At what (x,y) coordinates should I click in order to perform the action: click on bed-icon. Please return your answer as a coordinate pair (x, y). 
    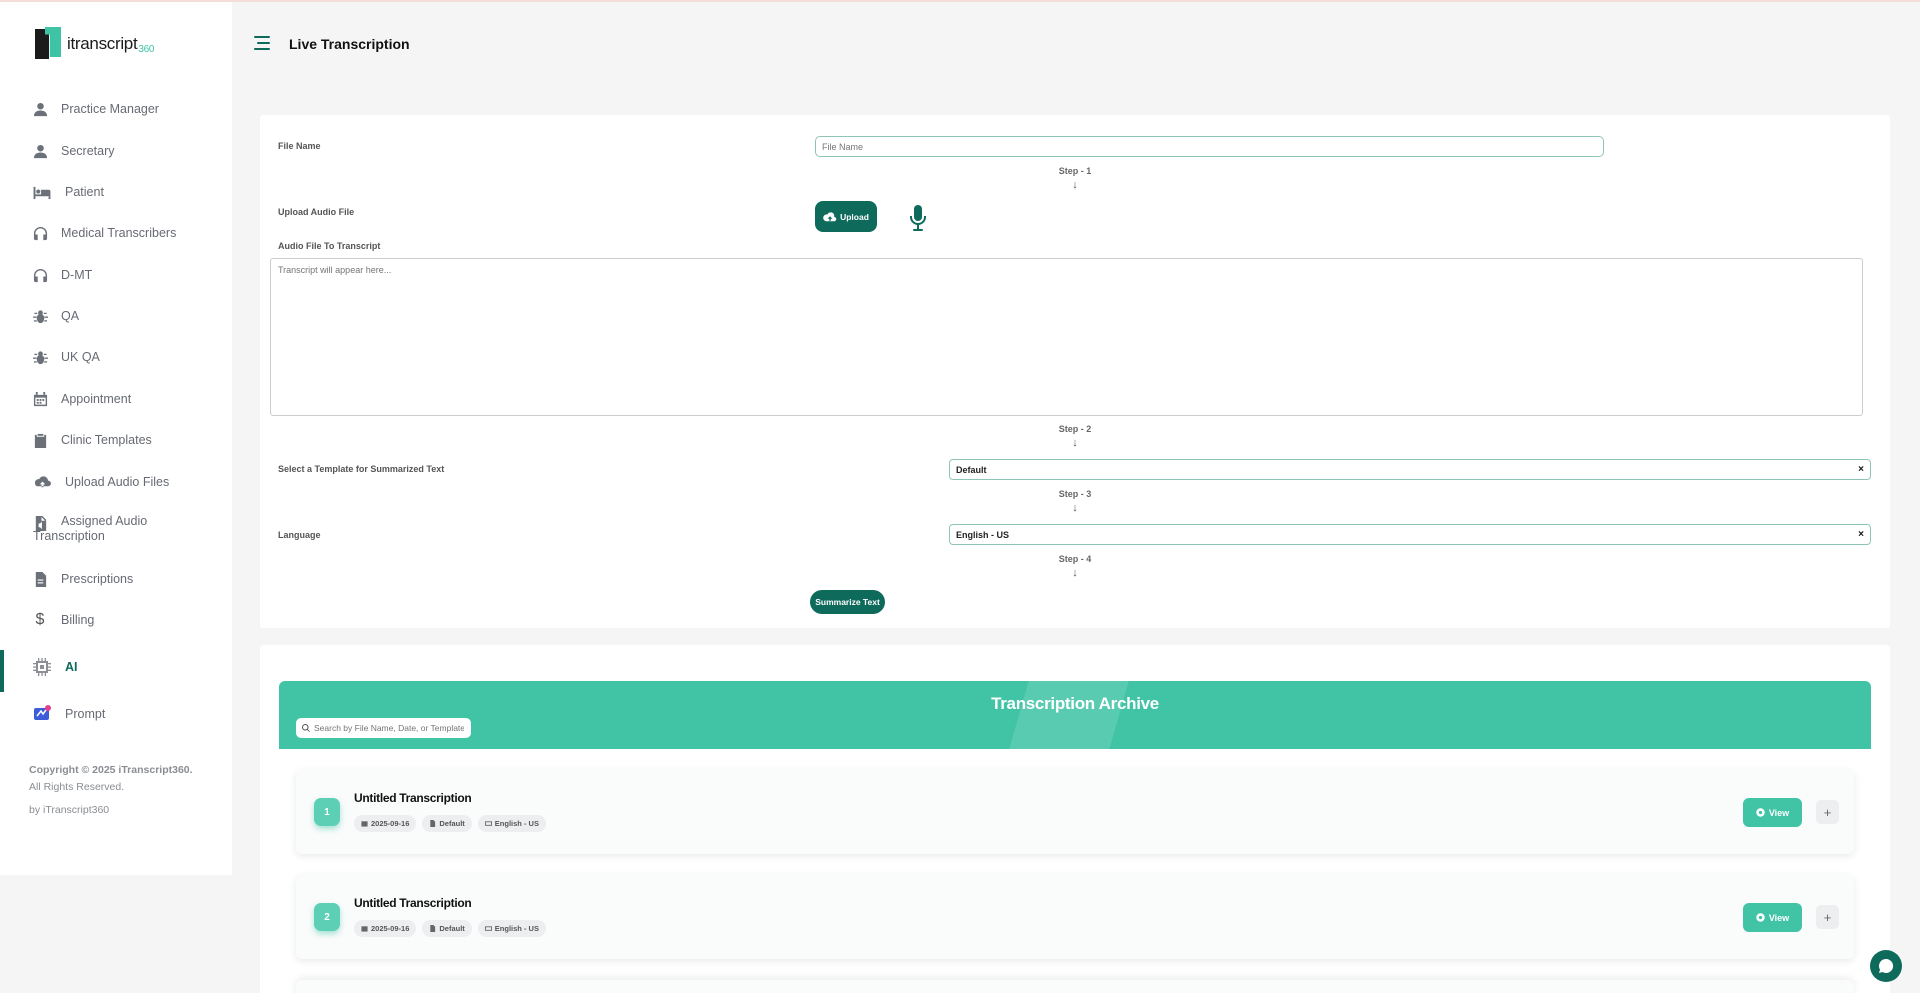
    Looking at the image, I should click on (42, 192).